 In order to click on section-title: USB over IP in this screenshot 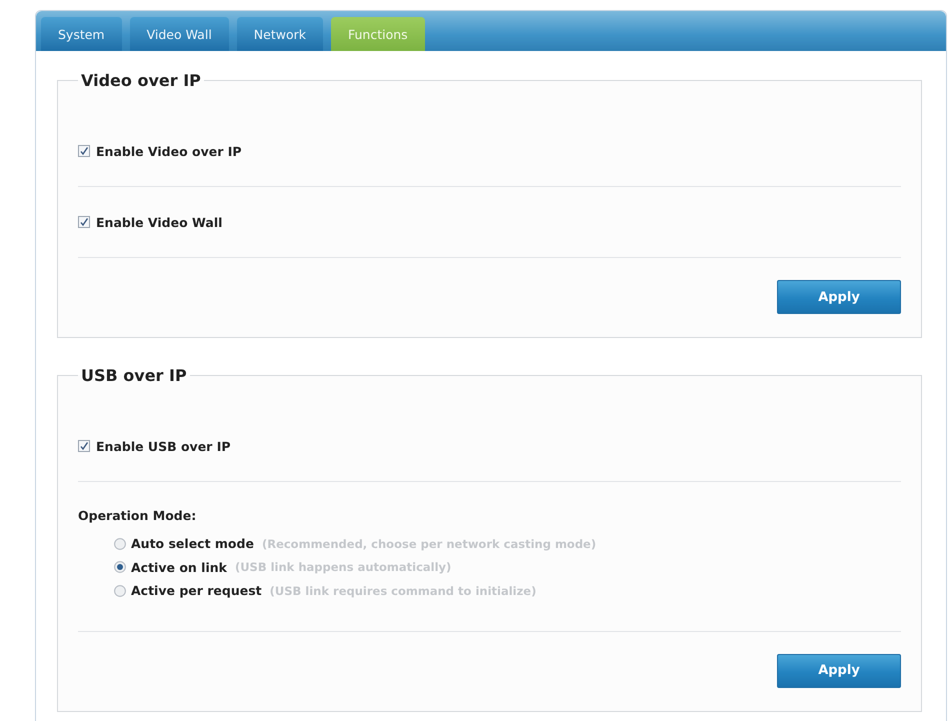, I will do `click(134, 375)`.